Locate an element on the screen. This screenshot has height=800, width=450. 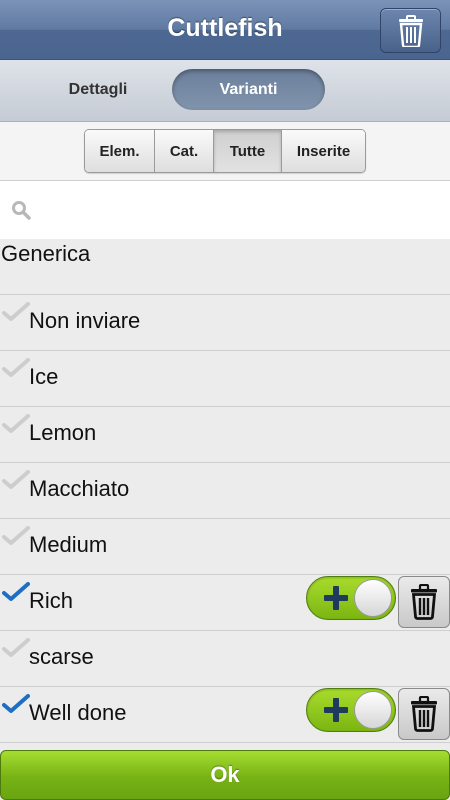
search-input is located at coordinates (240, 210).